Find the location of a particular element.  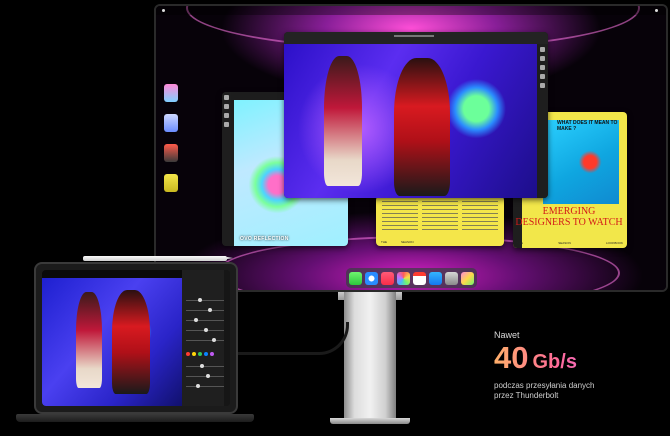

menu-bar is located at coordinates (411, 10).